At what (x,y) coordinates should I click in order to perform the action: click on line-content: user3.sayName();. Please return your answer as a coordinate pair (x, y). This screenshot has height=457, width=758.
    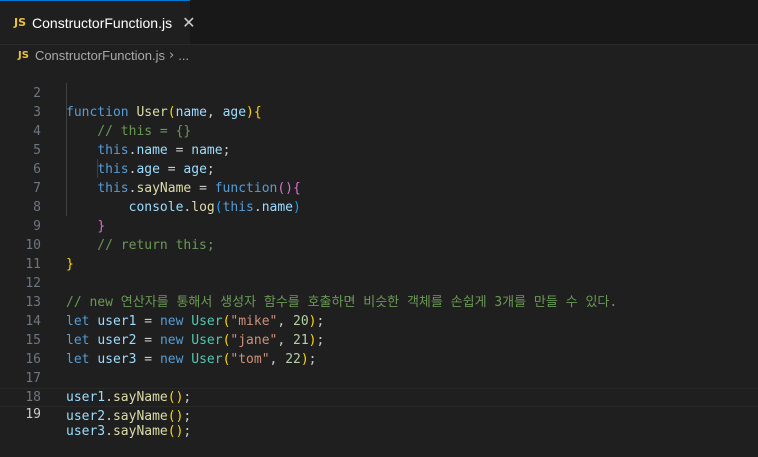
    Looking at the image, I should click on (129, 431).